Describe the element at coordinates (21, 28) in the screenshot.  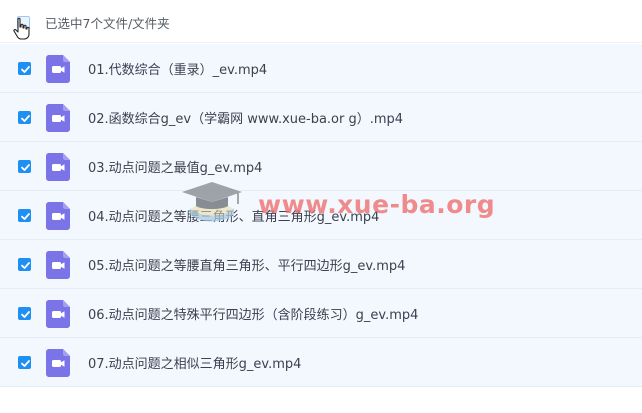
I see `hand-cursor-icon` at that location.